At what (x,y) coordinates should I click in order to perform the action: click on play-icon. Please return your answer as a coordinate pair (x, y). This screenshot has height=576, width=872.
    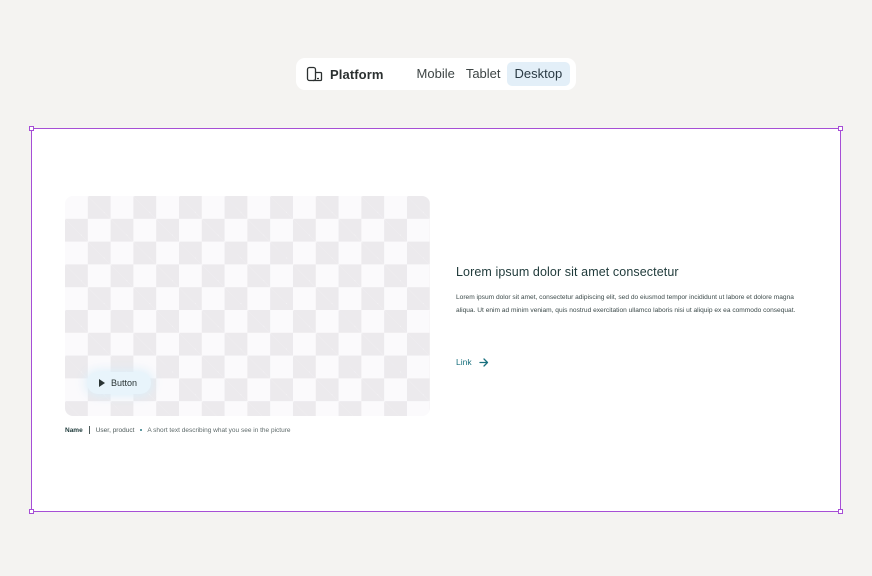
    Looking at the image, I should click on (102, 383).